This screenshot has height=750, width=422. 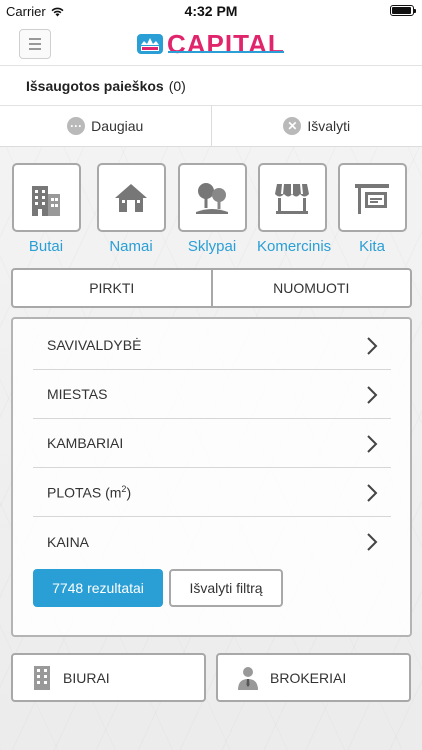 I want to click on hamburger-menu-button, so click(x=35, y=44).